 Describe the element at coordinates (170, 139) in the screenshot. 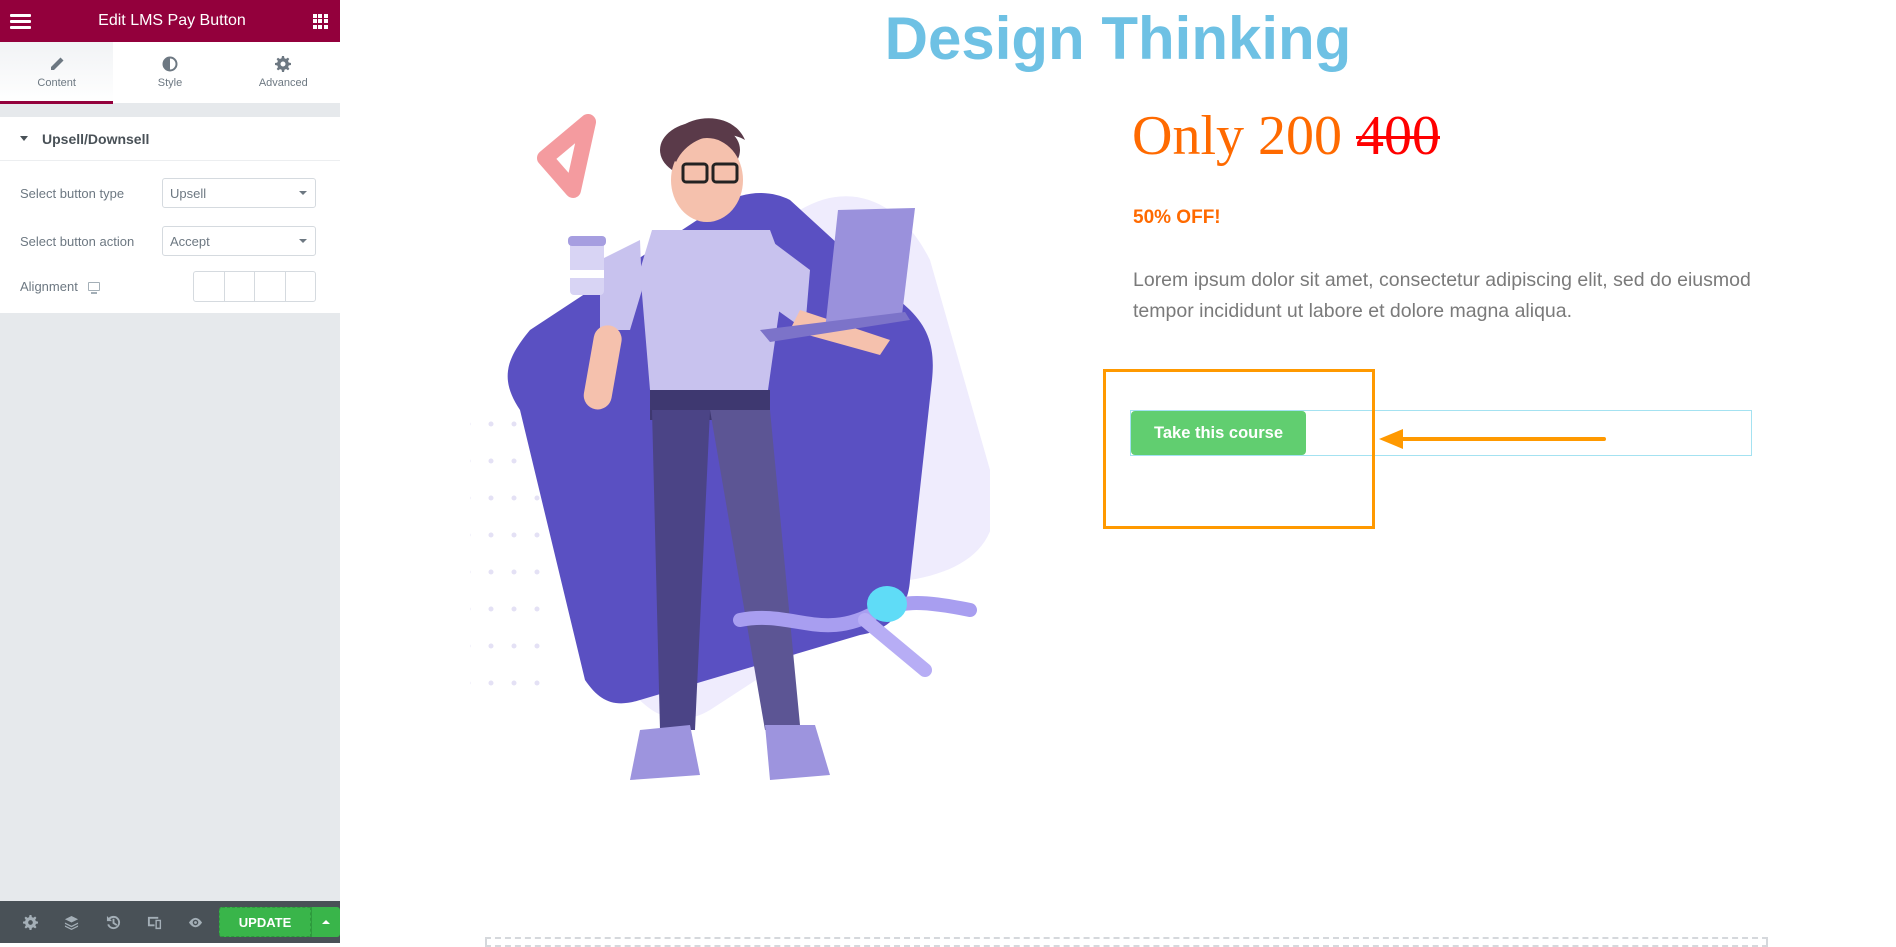

I see `section-toggle: Upsell/Downsell` at that location.